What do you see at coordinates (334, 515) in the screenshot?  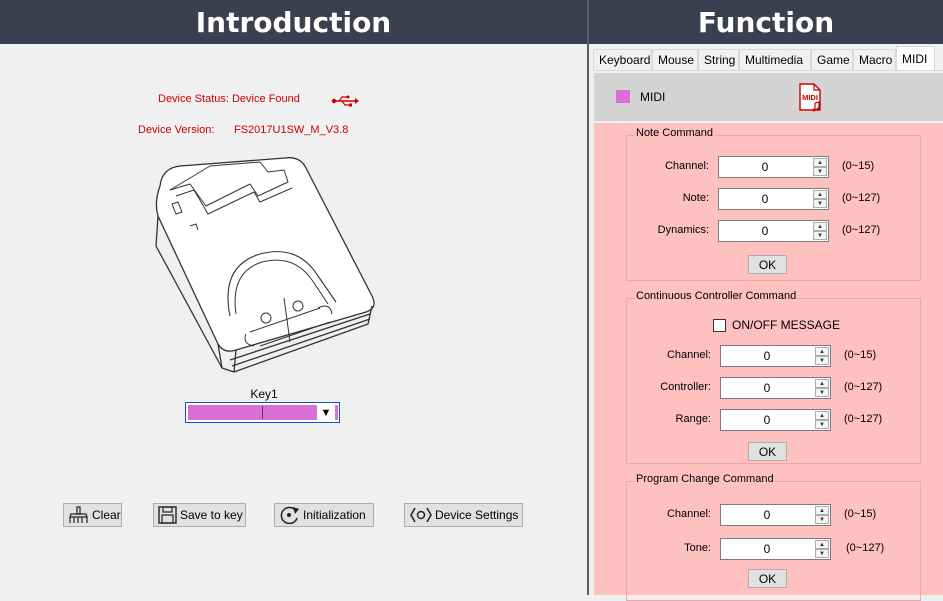 I see `initialization-label: Initialization` at bounding box center [334, 515].